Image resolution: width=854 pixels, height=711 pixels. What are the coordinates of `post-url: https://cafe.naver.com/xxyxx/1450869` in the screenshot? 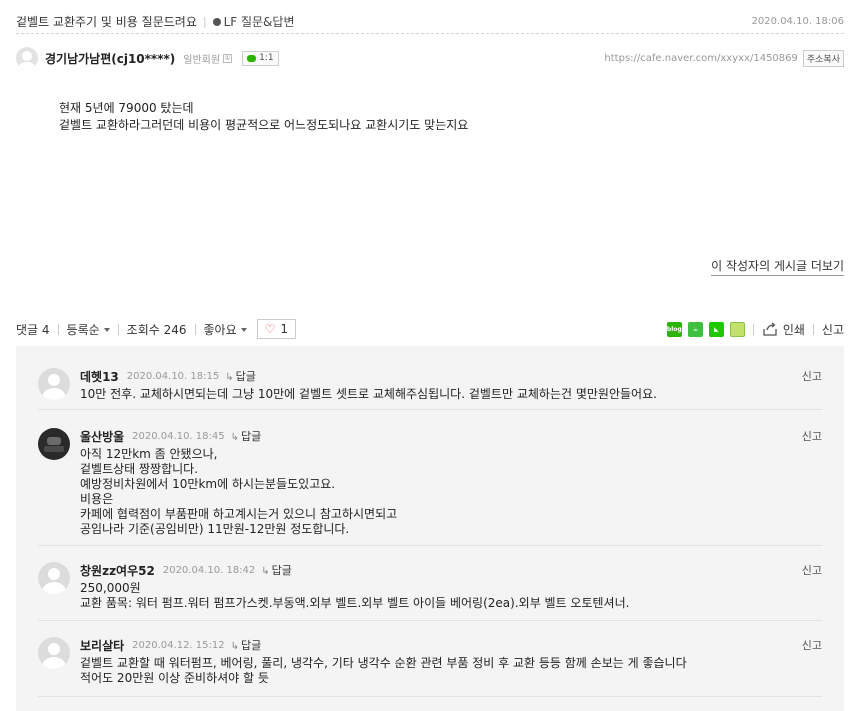 It's located at (701, 58).